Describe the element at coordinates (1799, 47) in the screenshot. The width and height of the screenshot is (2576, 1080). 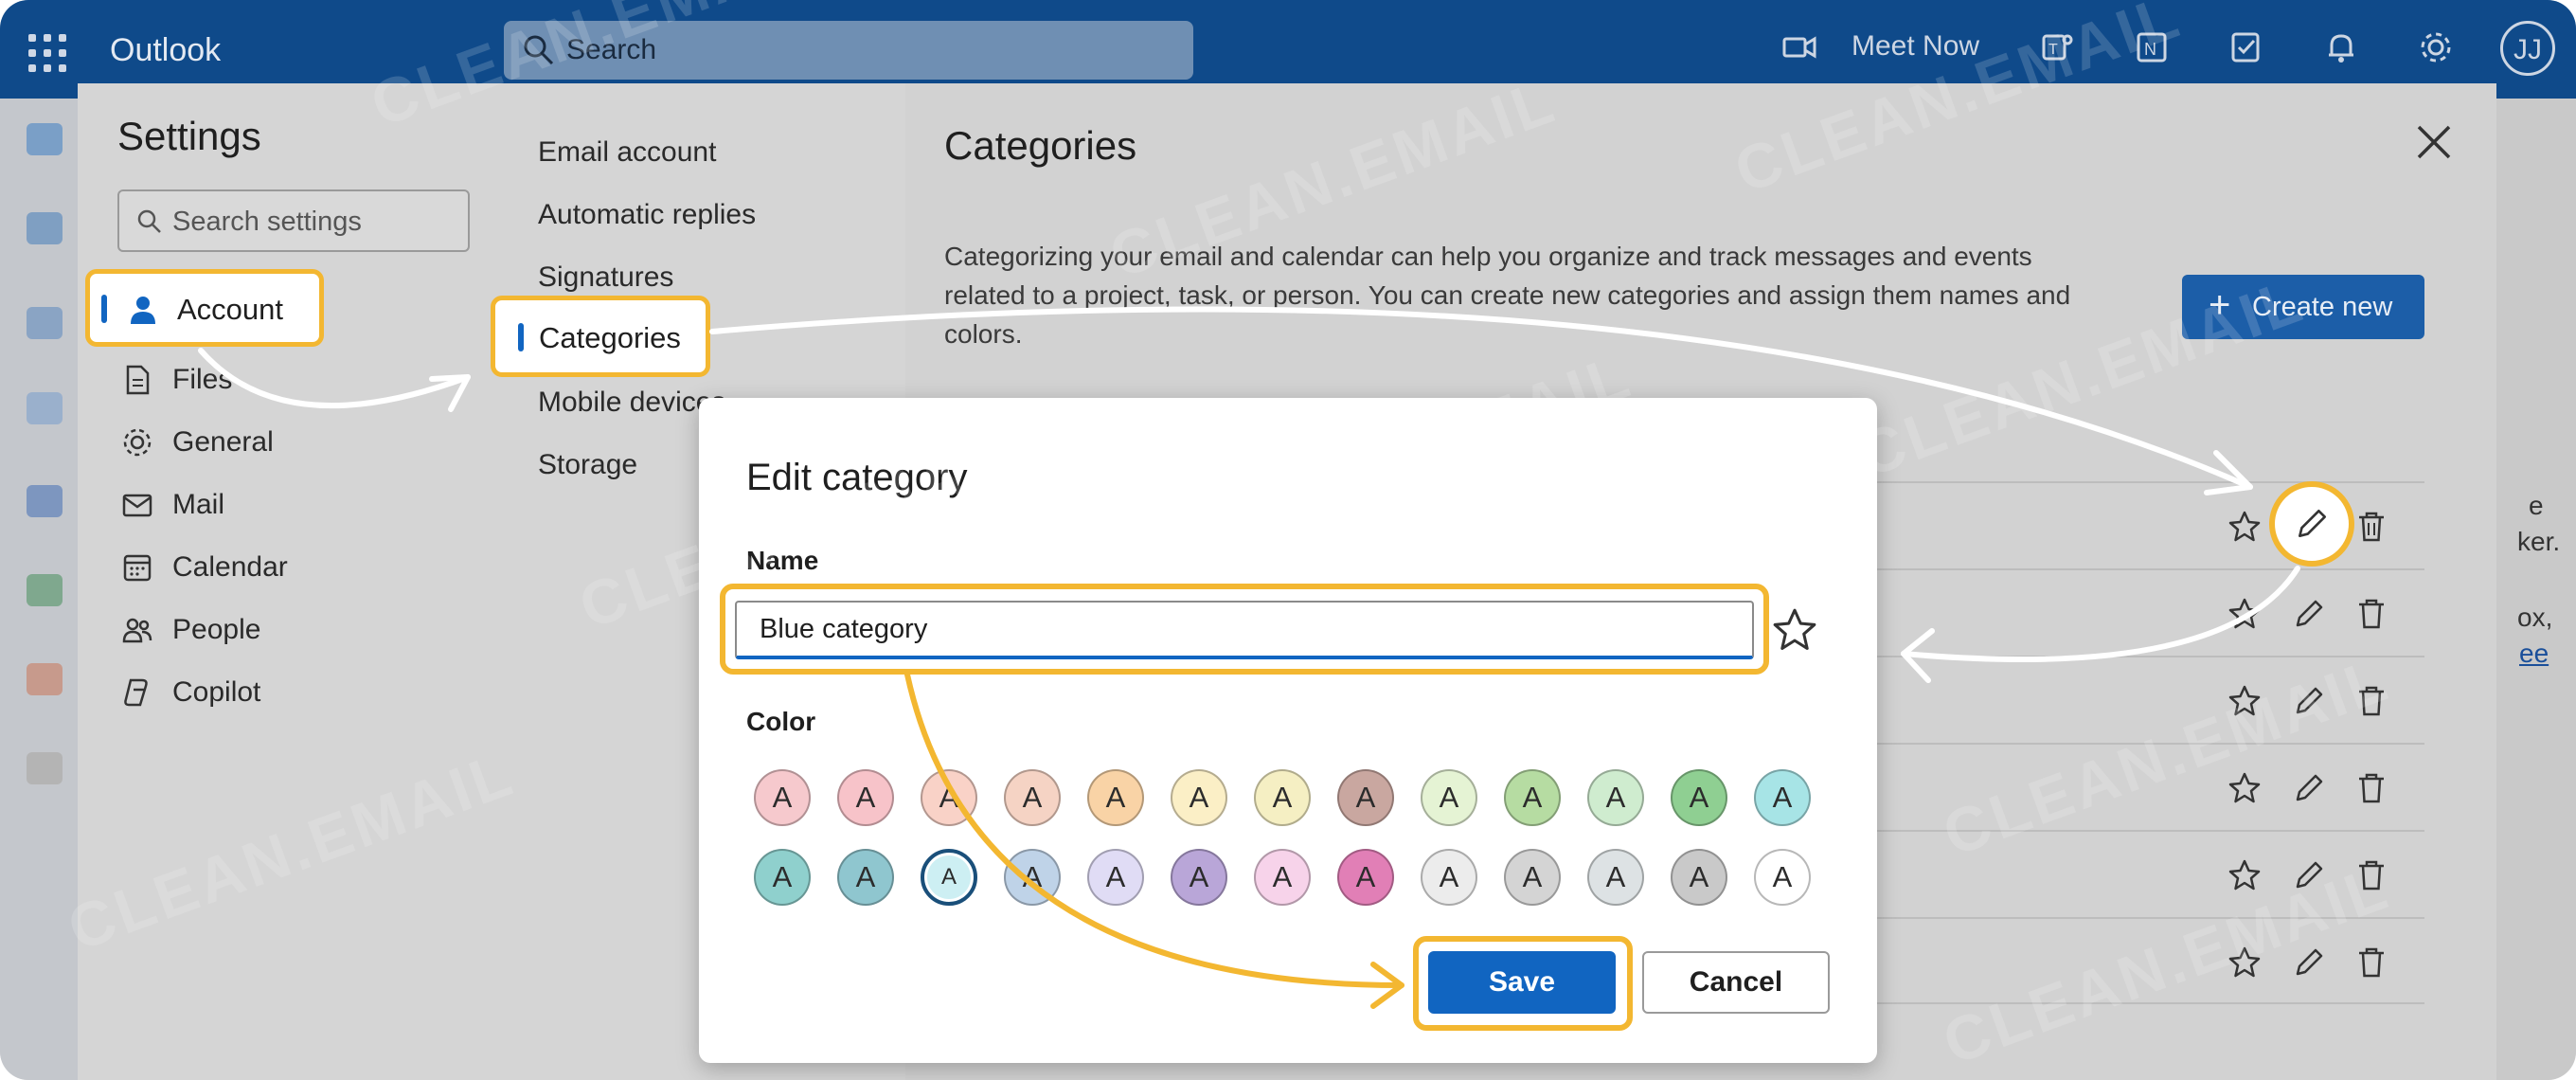
I see `video-call-icon` at that location.